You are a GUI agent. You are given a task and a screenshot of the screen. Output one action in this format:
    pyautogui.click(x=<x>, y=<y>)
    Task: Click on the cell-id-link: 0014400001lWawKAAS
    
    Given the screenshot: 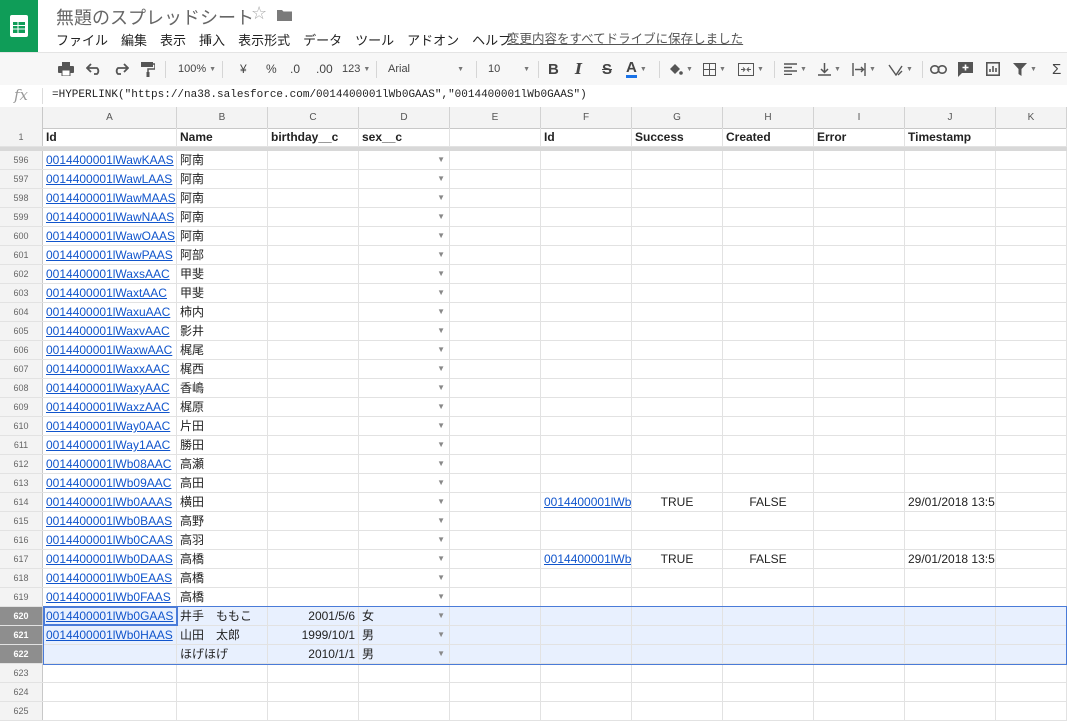 What is the action you would take?
    pyautogui.click(x=110, y=160)
    